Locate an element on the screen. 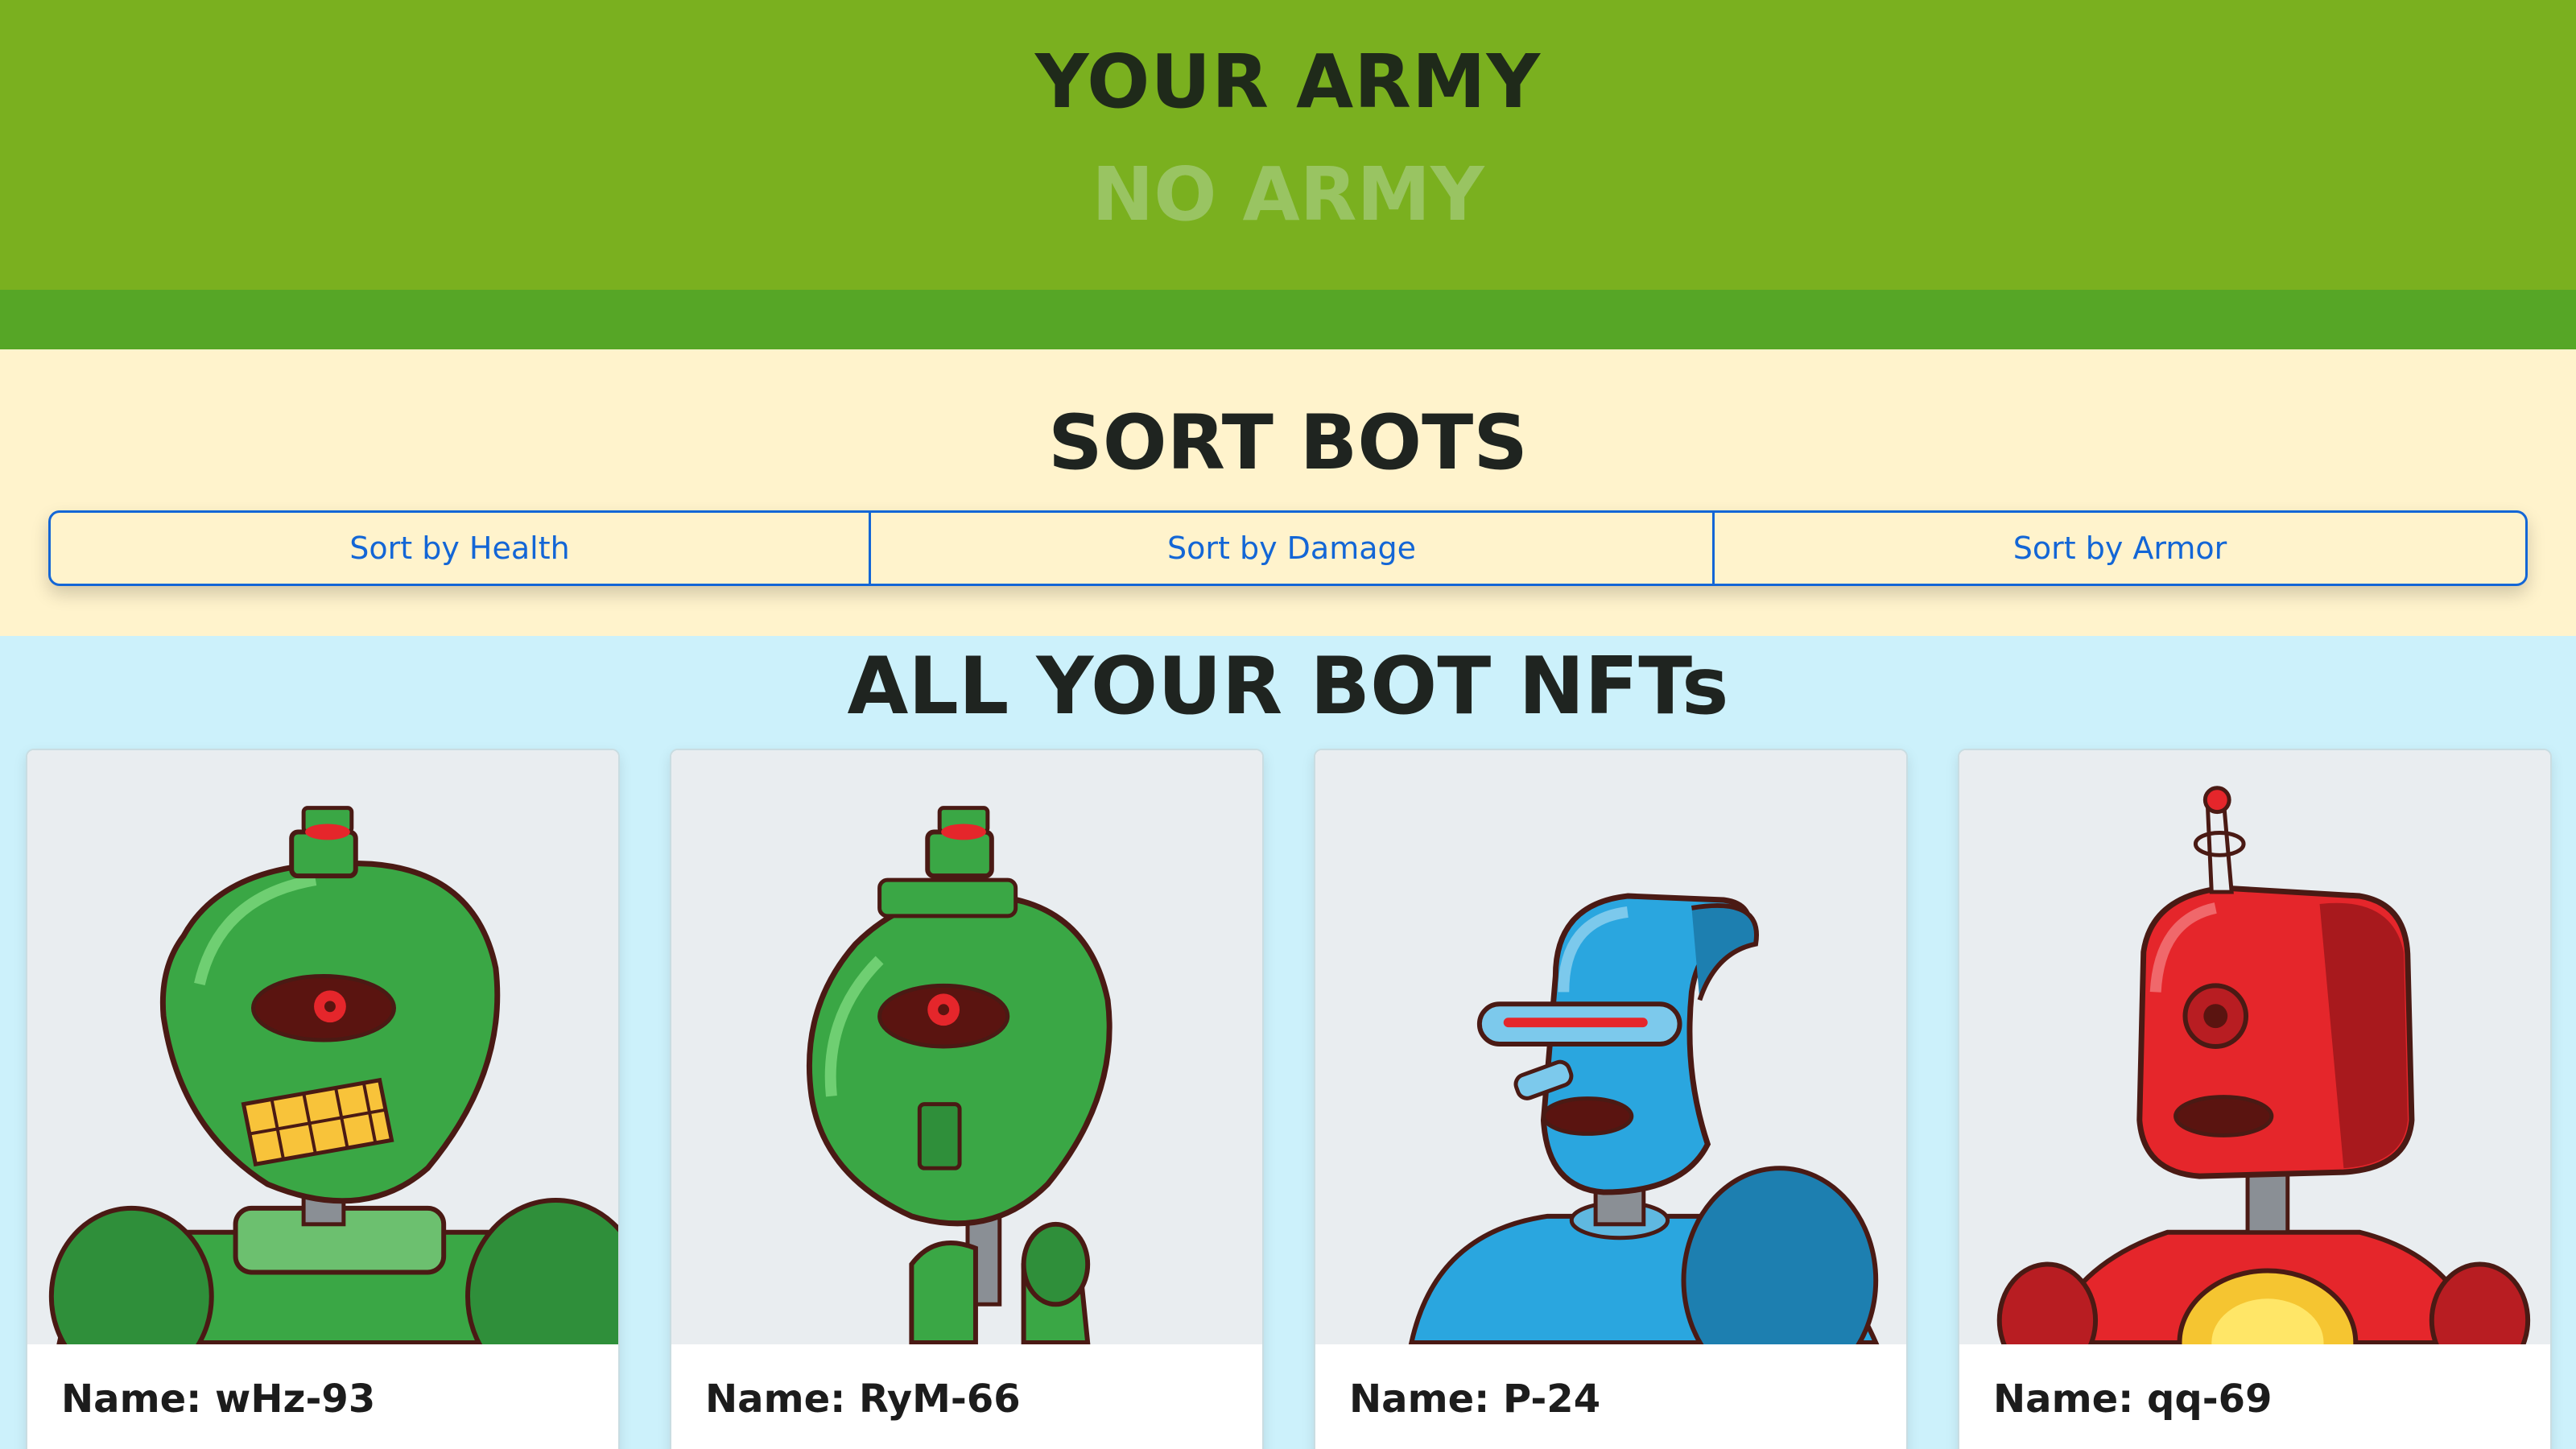  bot-card-qq-69: Name: qq-69 is located at coordinates (2255, 1099).